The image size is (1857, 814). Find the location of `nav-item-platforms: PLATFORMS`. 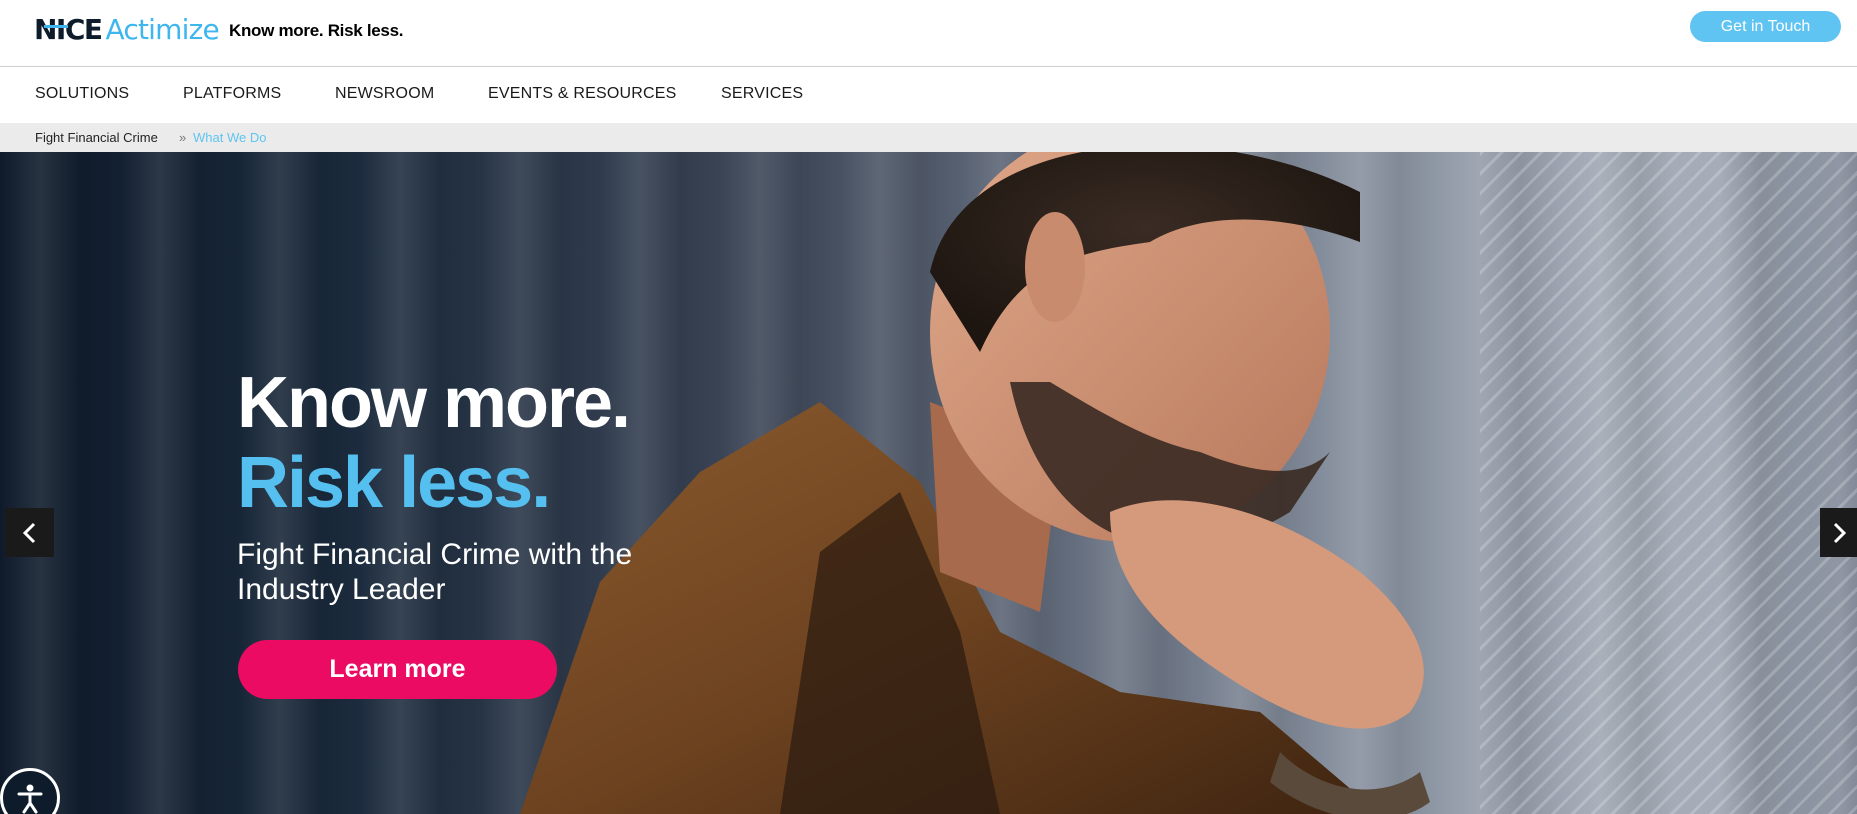

nav-item-platforms: PLATFORMS is located at coordinates (232, 94).